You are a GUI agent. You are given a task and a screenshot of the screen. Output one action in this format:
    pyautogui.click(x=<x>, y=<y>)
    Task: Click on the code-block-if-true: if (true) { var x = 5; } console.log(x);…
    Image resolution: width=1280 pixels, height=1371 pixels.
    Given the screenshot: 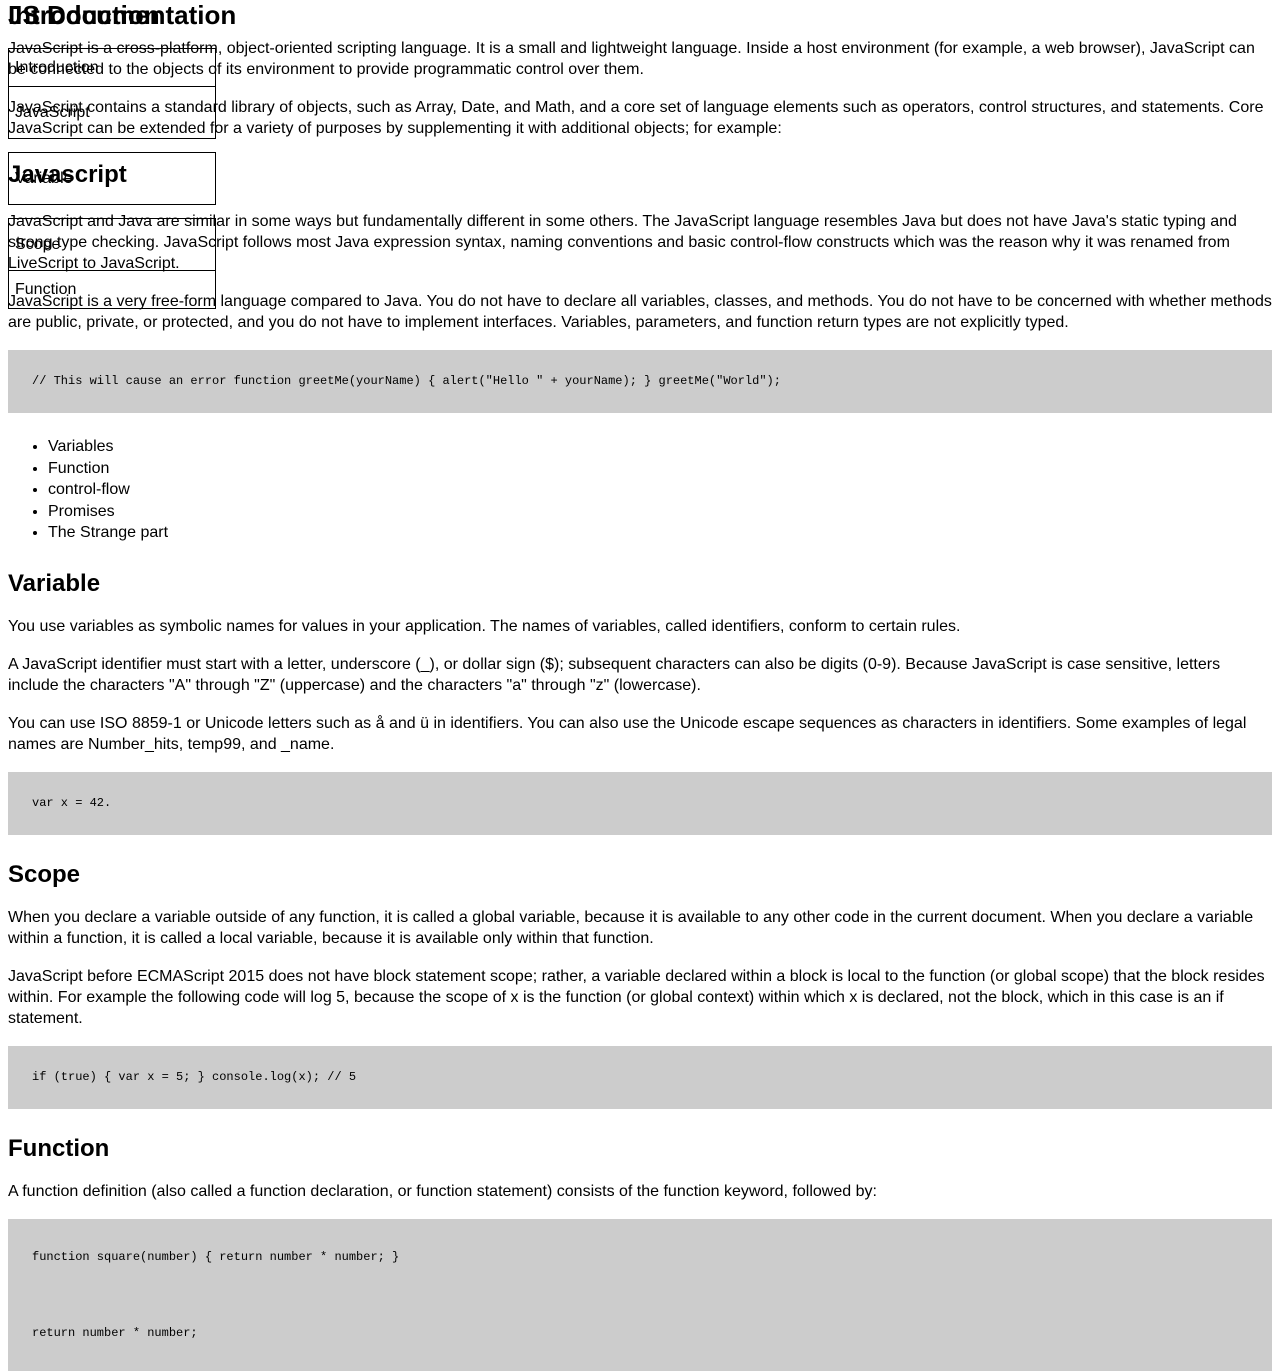 What is the action you would take?
    pyautogui.click(x=640, y=1077)
    